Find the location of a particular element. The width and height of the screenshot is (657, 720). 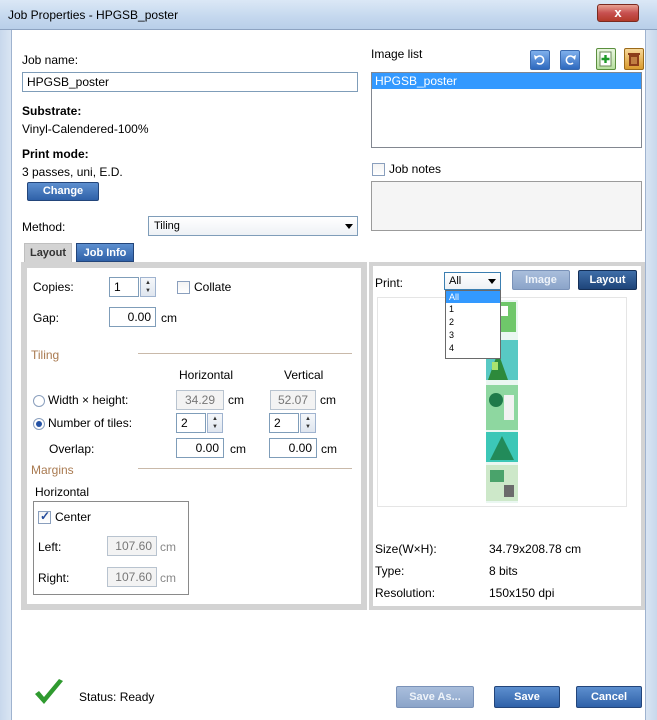

title-bar: Job Properties - HPGSB_poster x is located at coordinates (328, 15).